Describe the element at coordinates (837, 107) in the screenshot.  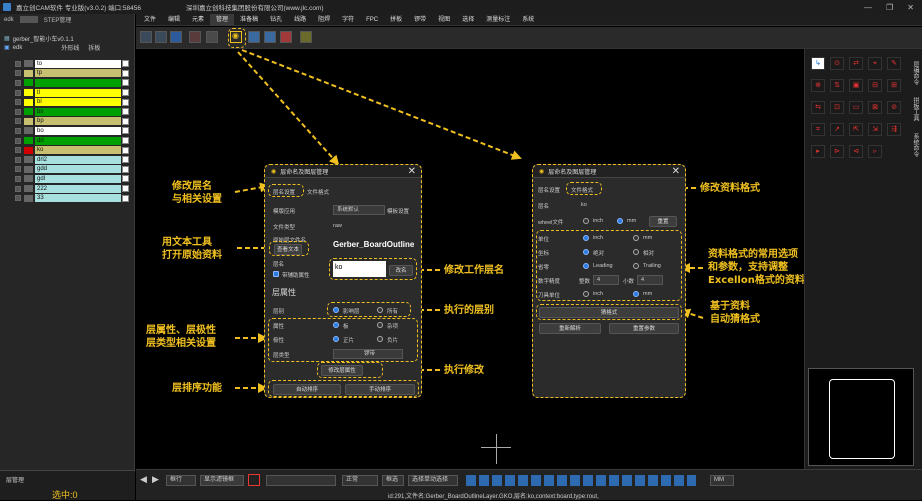
I see `right-tool-icon: ⊡` at that location.